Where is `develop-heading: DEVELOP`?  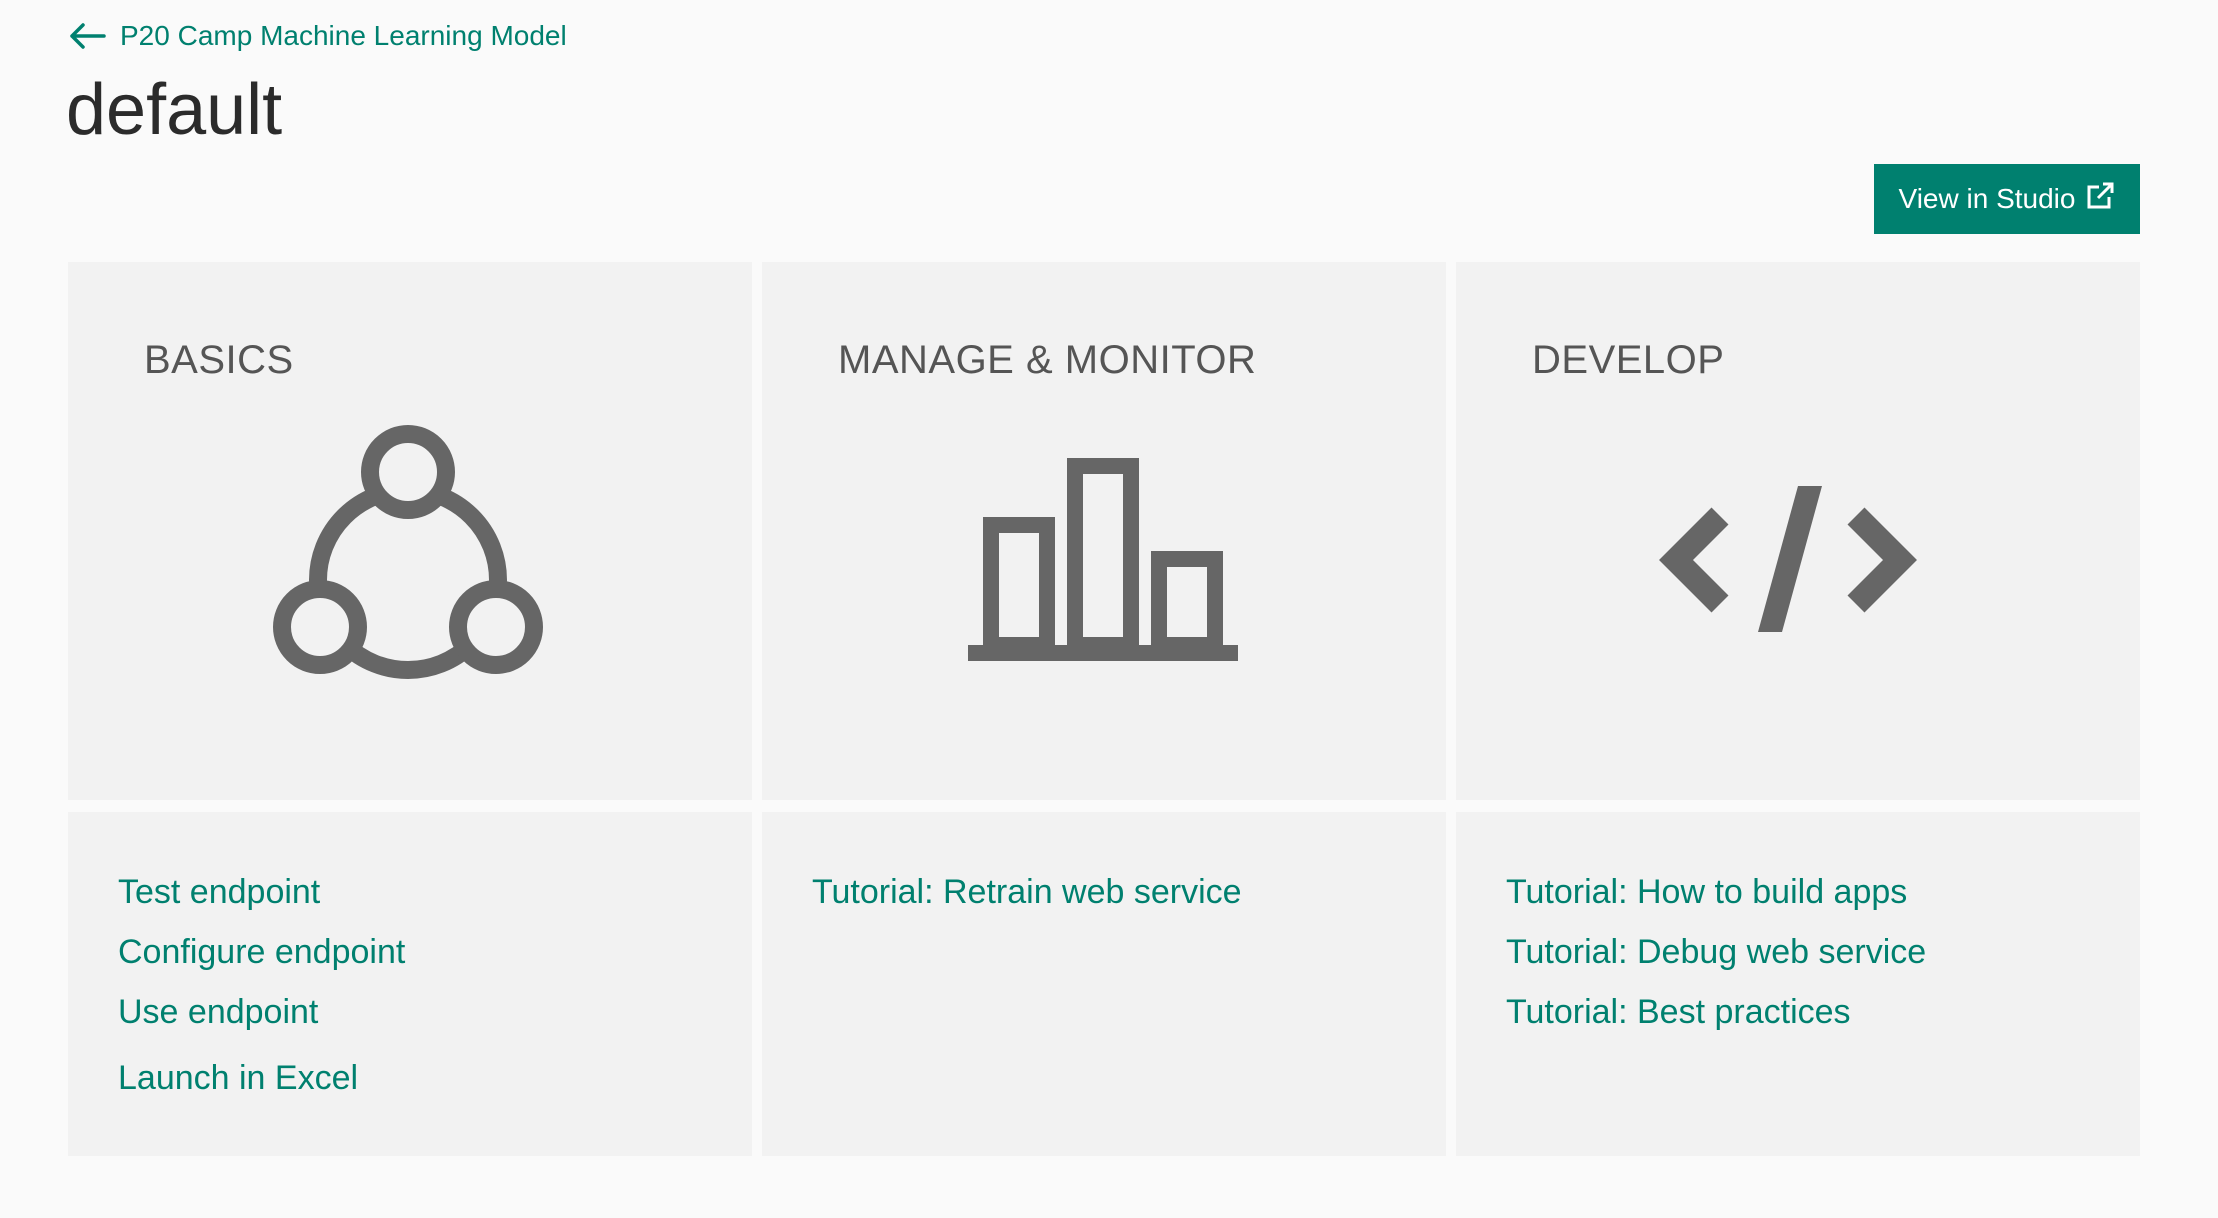
develop-heading: DEVELOP is located at coordinates (1628, 360).